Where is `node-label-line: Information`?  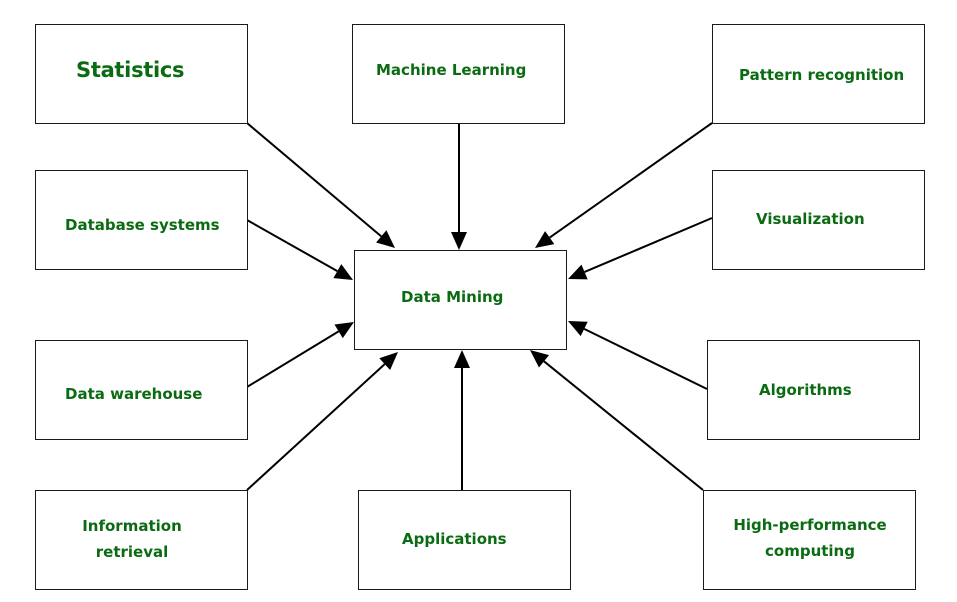 node-label-line: Information is located at coordinates (132, 526).